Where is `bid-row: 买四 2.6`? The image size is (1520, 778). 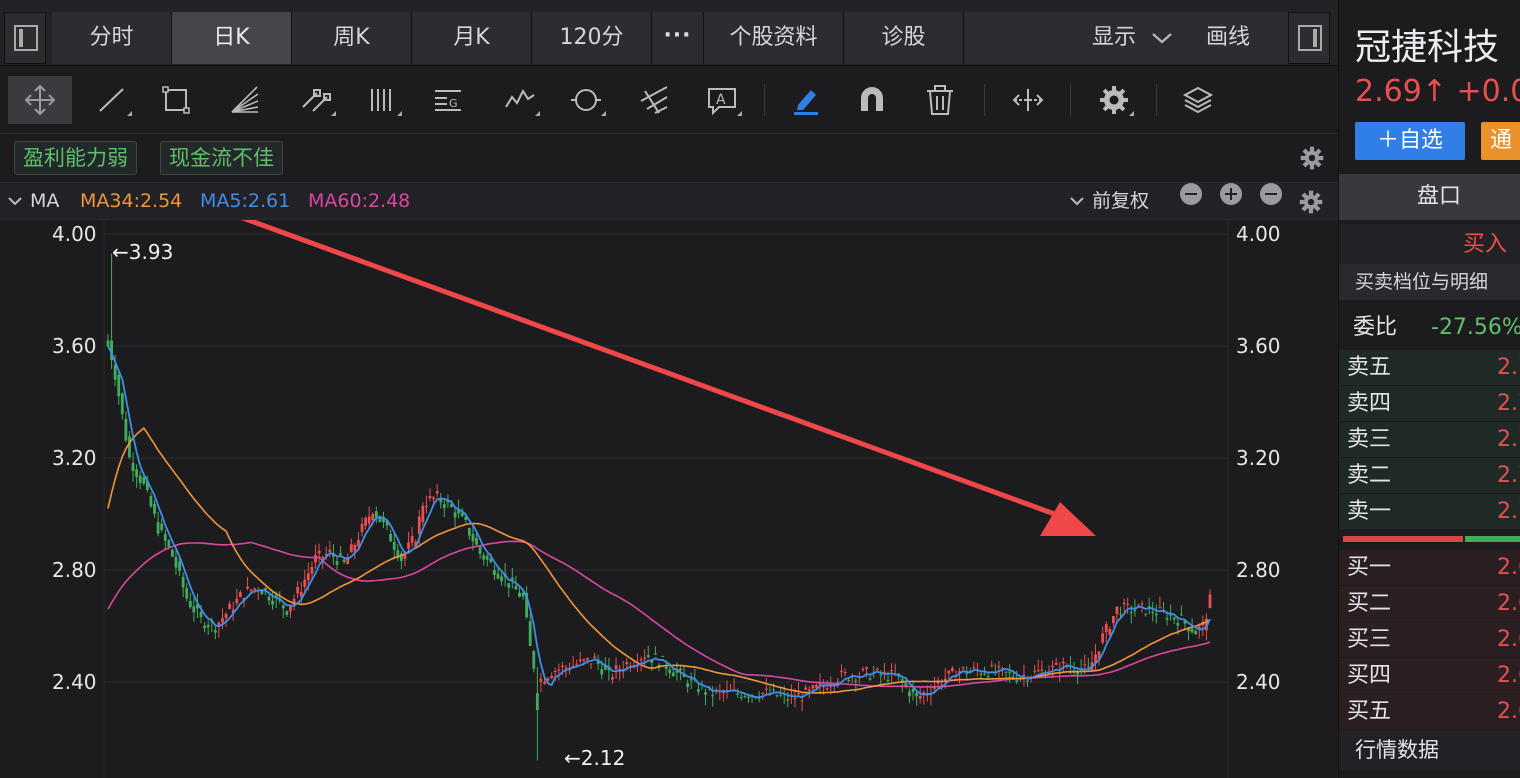
bid-row: 买四 2.6 is located at coordinates (1429, 675).